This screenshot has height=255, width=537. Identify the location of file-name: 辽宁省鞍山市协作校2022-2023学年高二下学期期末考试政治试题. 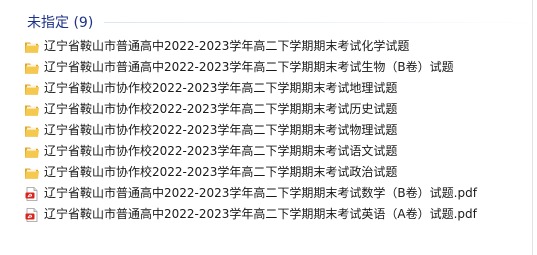
(221, 172).